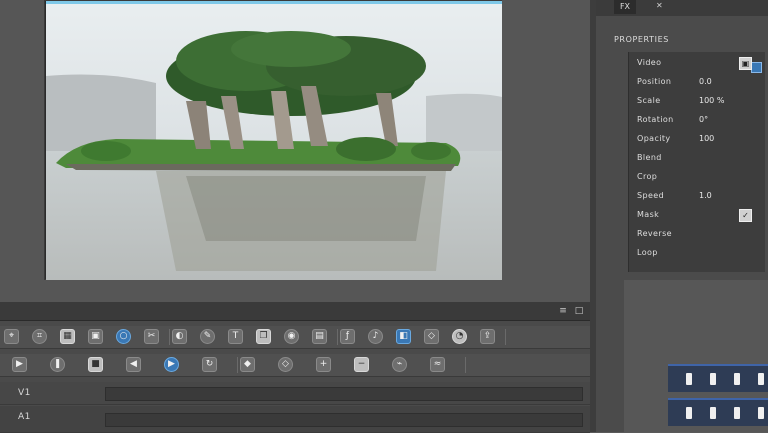 This screenshot has height=433, width=768. What do you see at coordinates (319, 336) in the screenshot?
I see `lock-icon: ▤` at bounding box center [319, 336].